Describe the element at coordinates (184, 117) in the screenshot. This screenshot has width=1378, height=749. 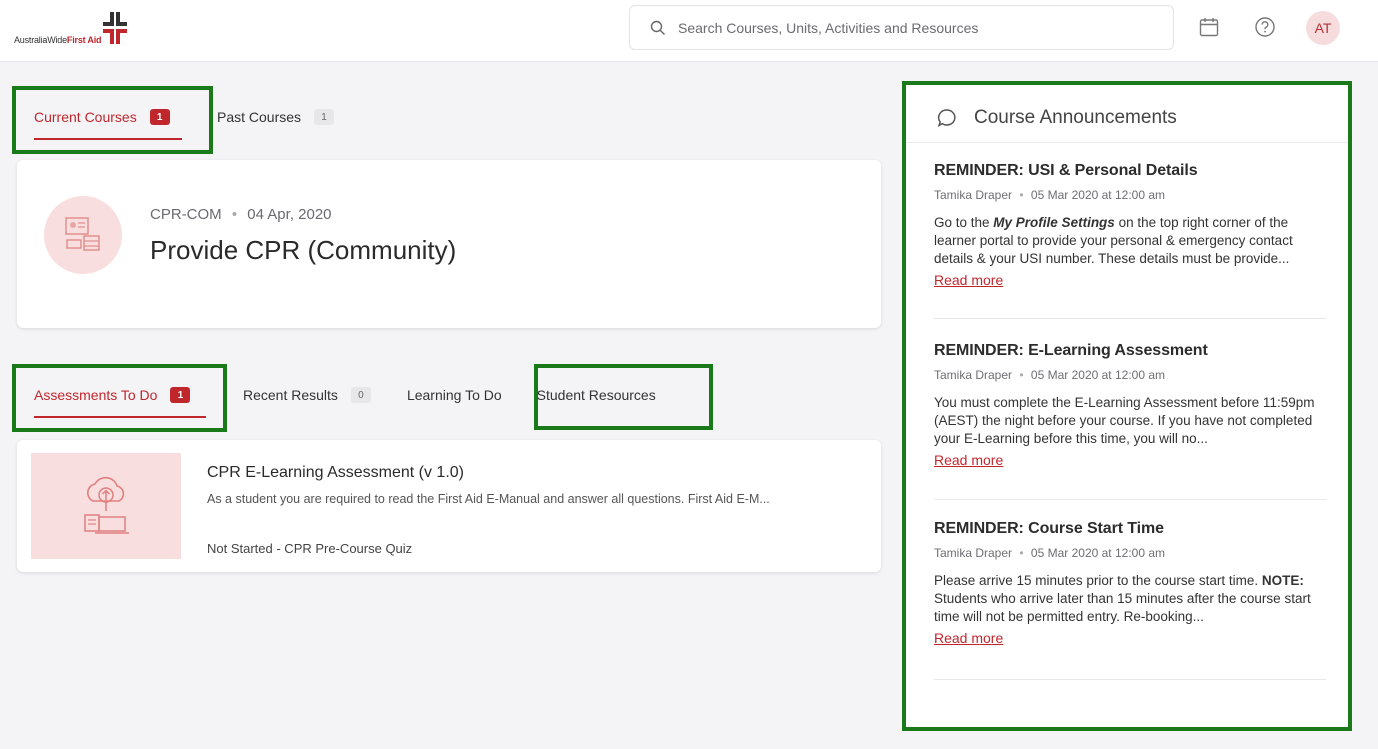
I see `course-tabs: Current Courses 1 Past Courses 1` at that location.